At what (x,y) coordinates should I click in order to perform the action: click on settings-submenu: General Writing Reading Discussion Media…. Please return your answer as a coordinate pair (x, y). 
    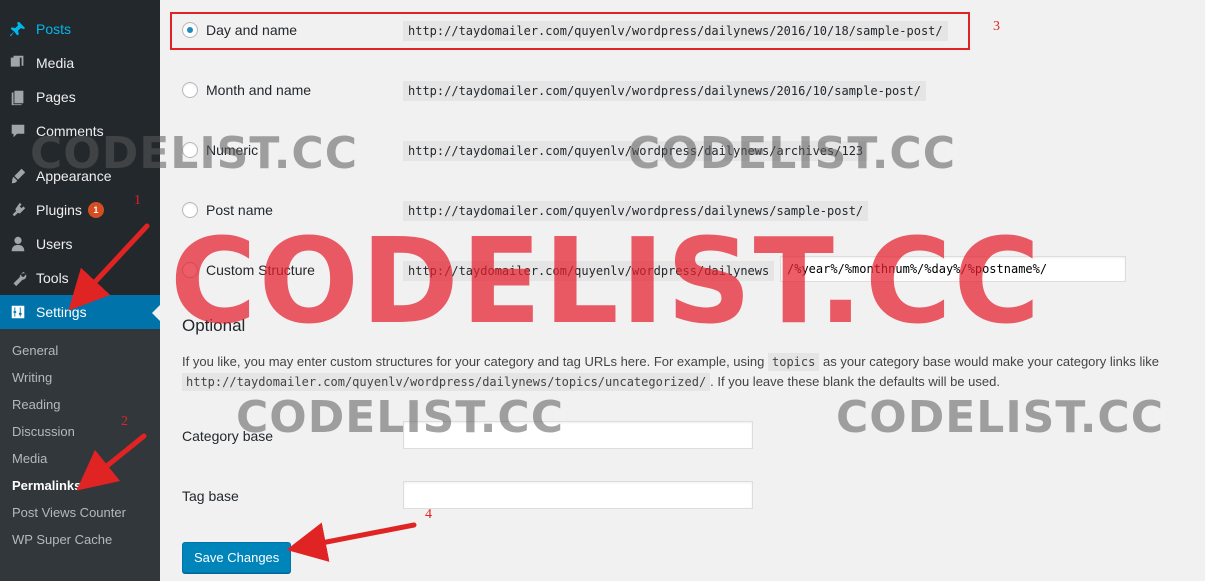
    Looking at the image, I should click on (80, 455).